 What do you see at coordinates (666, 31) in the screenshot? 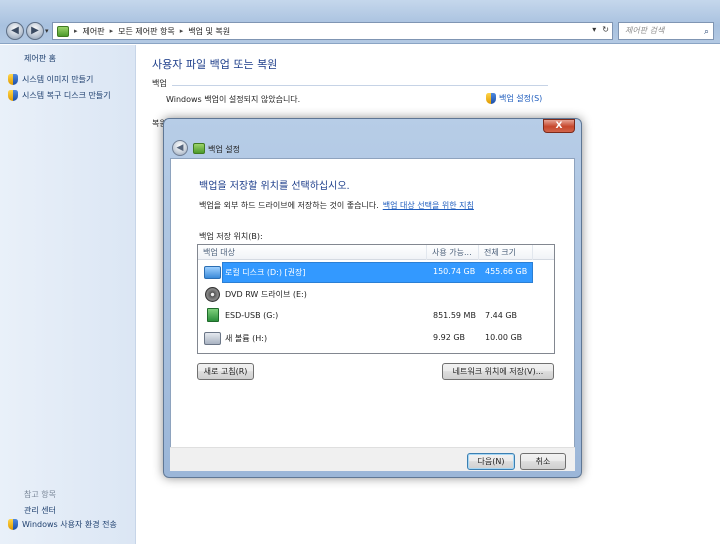
I see `search-input: 제어판 검색 ⌕` at bounding box center [666, 31].